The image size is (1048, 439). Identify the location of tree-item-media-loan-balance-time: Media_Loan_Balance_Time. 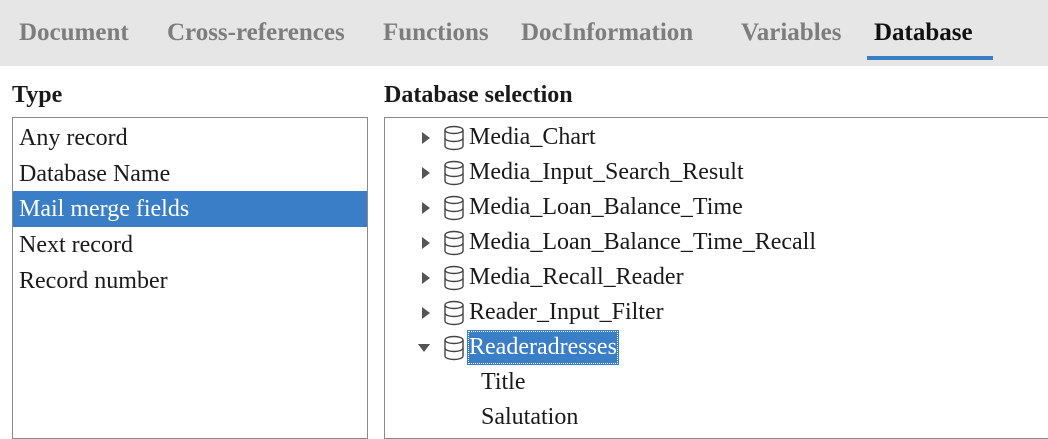
(716, 207).